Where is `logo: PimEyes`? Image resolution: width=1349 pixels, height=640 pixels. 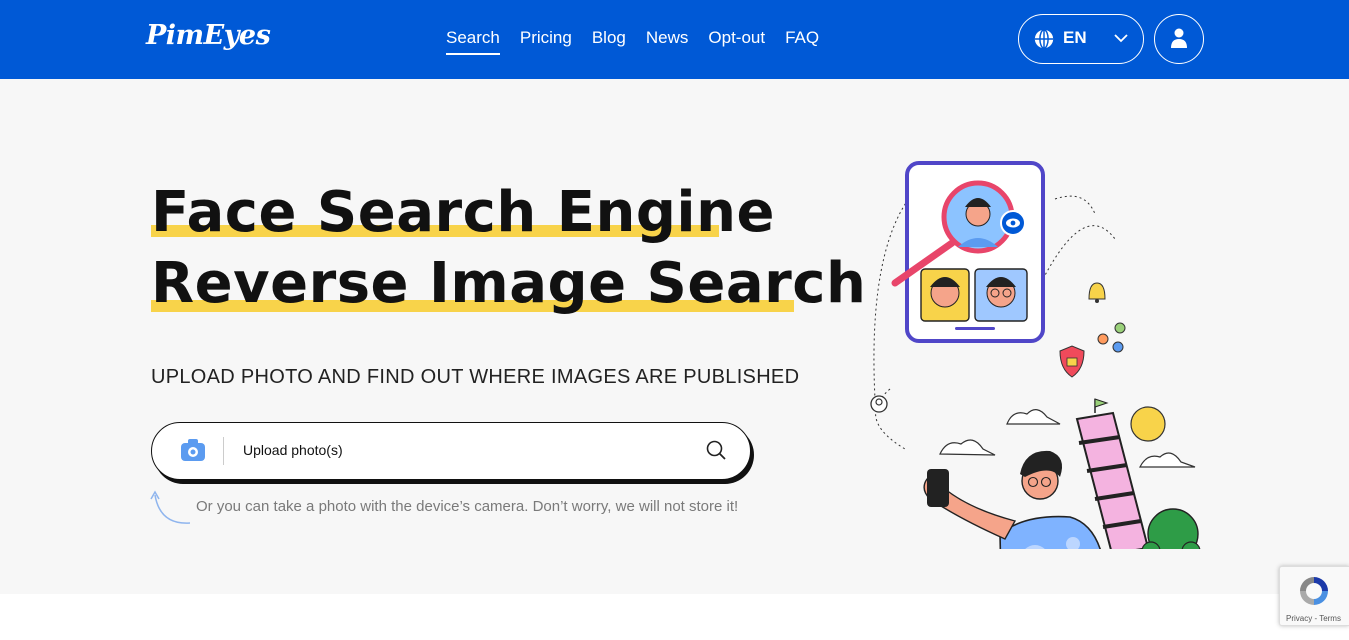
logo: PimEyes is located at coordinates (208, 35).